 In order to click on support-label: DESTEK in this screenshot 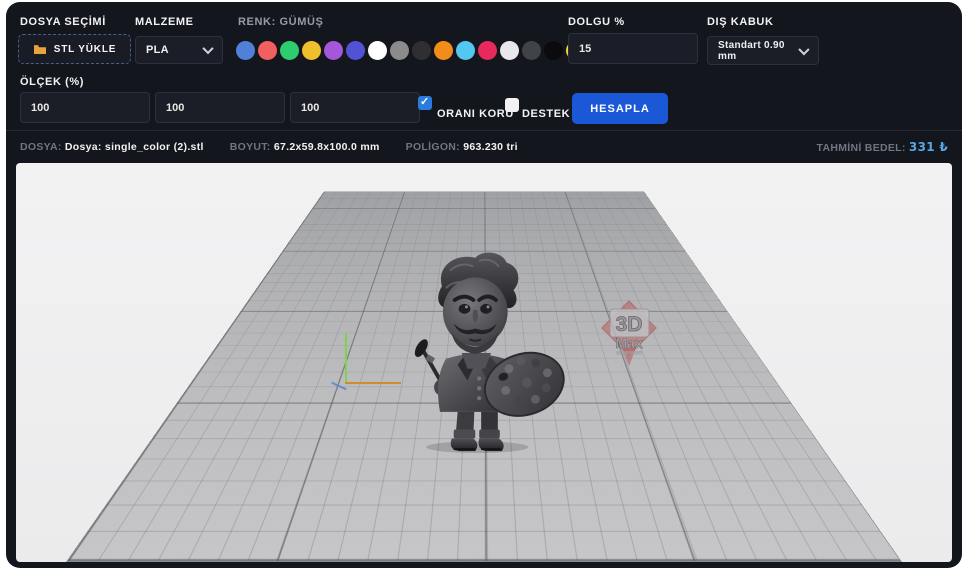, I will do `click(546, 114)`.